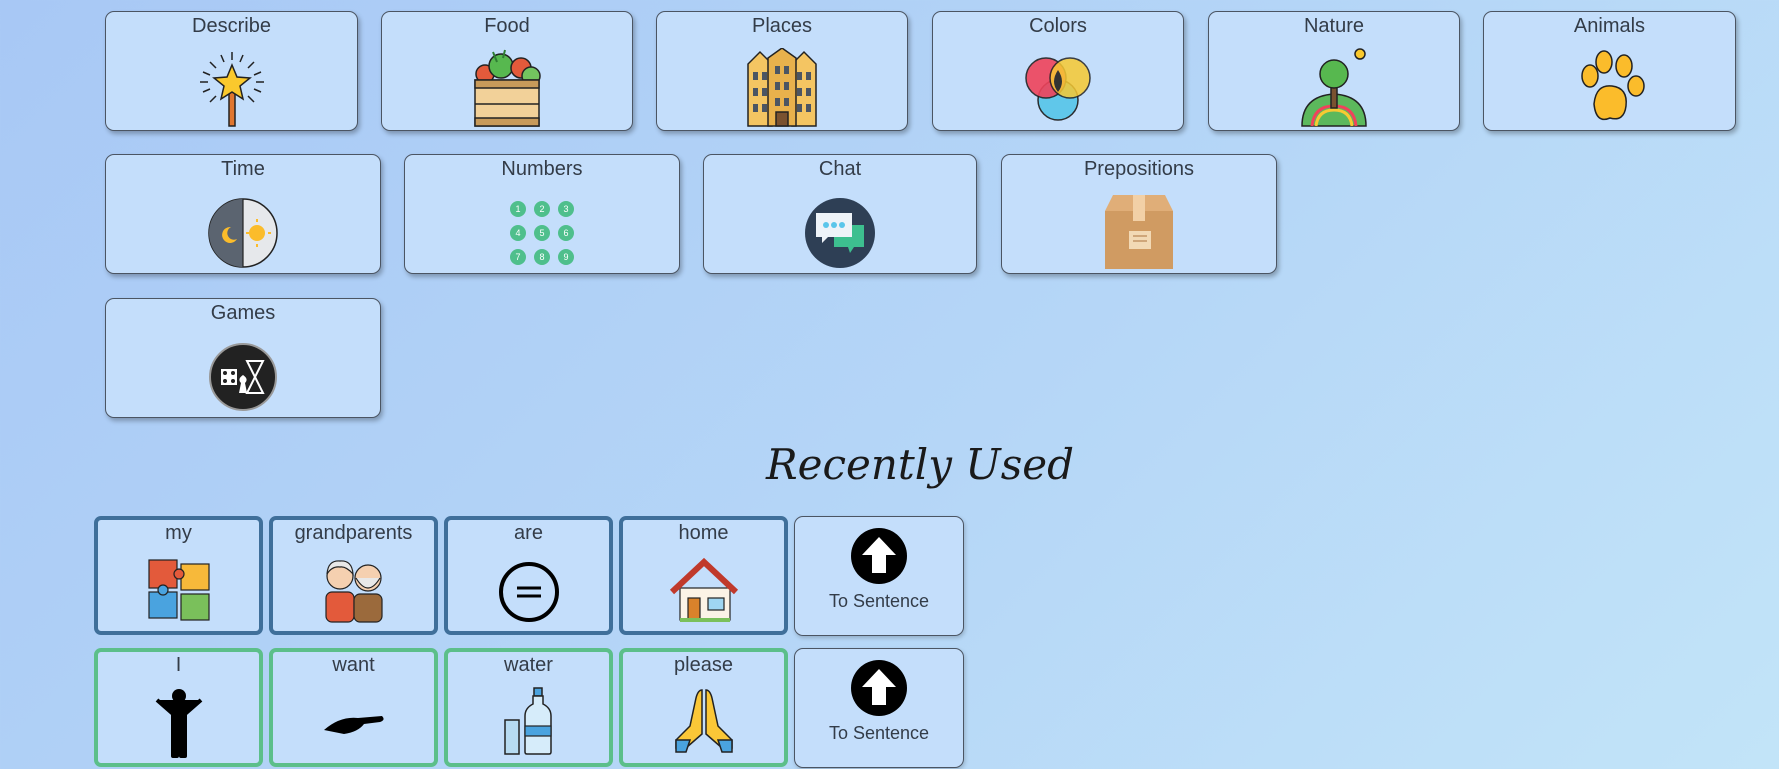 This screenshot has height=769, width=1779. What do you see at coordinates (1609, 26) in the screenshot?
I see `category-label: Animals` at bounding box center [1609, 26].